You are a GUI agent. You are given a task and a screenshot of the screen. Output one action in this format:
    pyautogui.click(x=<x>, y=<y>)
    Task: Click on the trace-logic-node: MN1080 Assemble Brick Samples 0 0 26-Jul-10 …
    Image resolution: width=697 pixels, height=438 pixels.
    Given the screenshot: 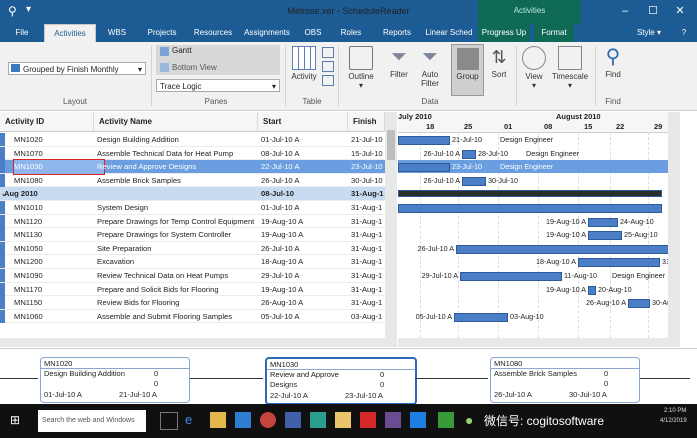 What is the action you would take?
    pyautogui.click(x=565, y=380)
    